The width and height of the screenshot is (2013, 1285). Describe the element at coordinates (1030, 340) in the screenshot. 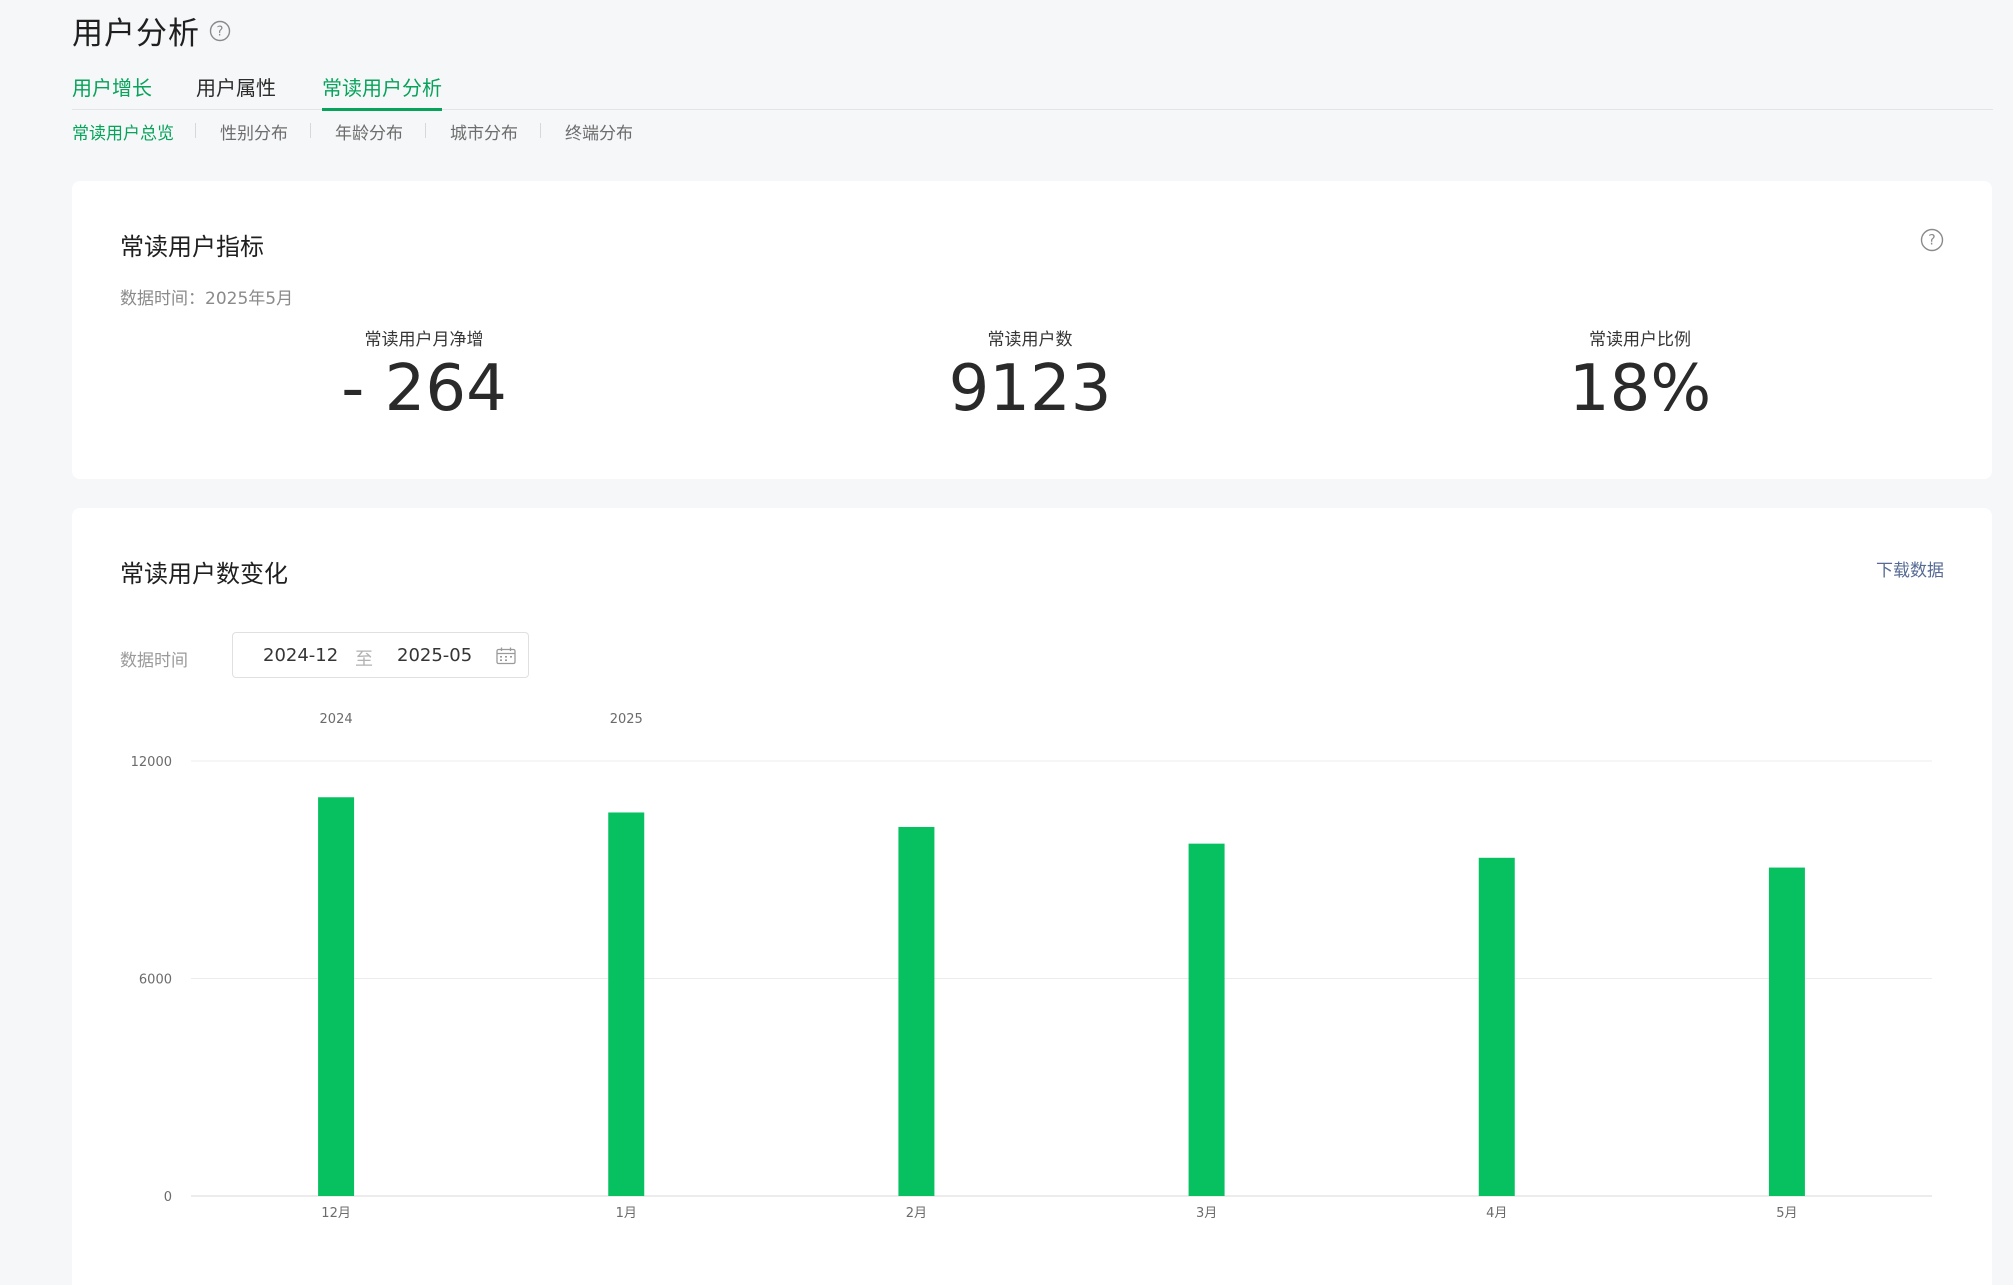

I see `metric-label: 常读用户数` at that location.